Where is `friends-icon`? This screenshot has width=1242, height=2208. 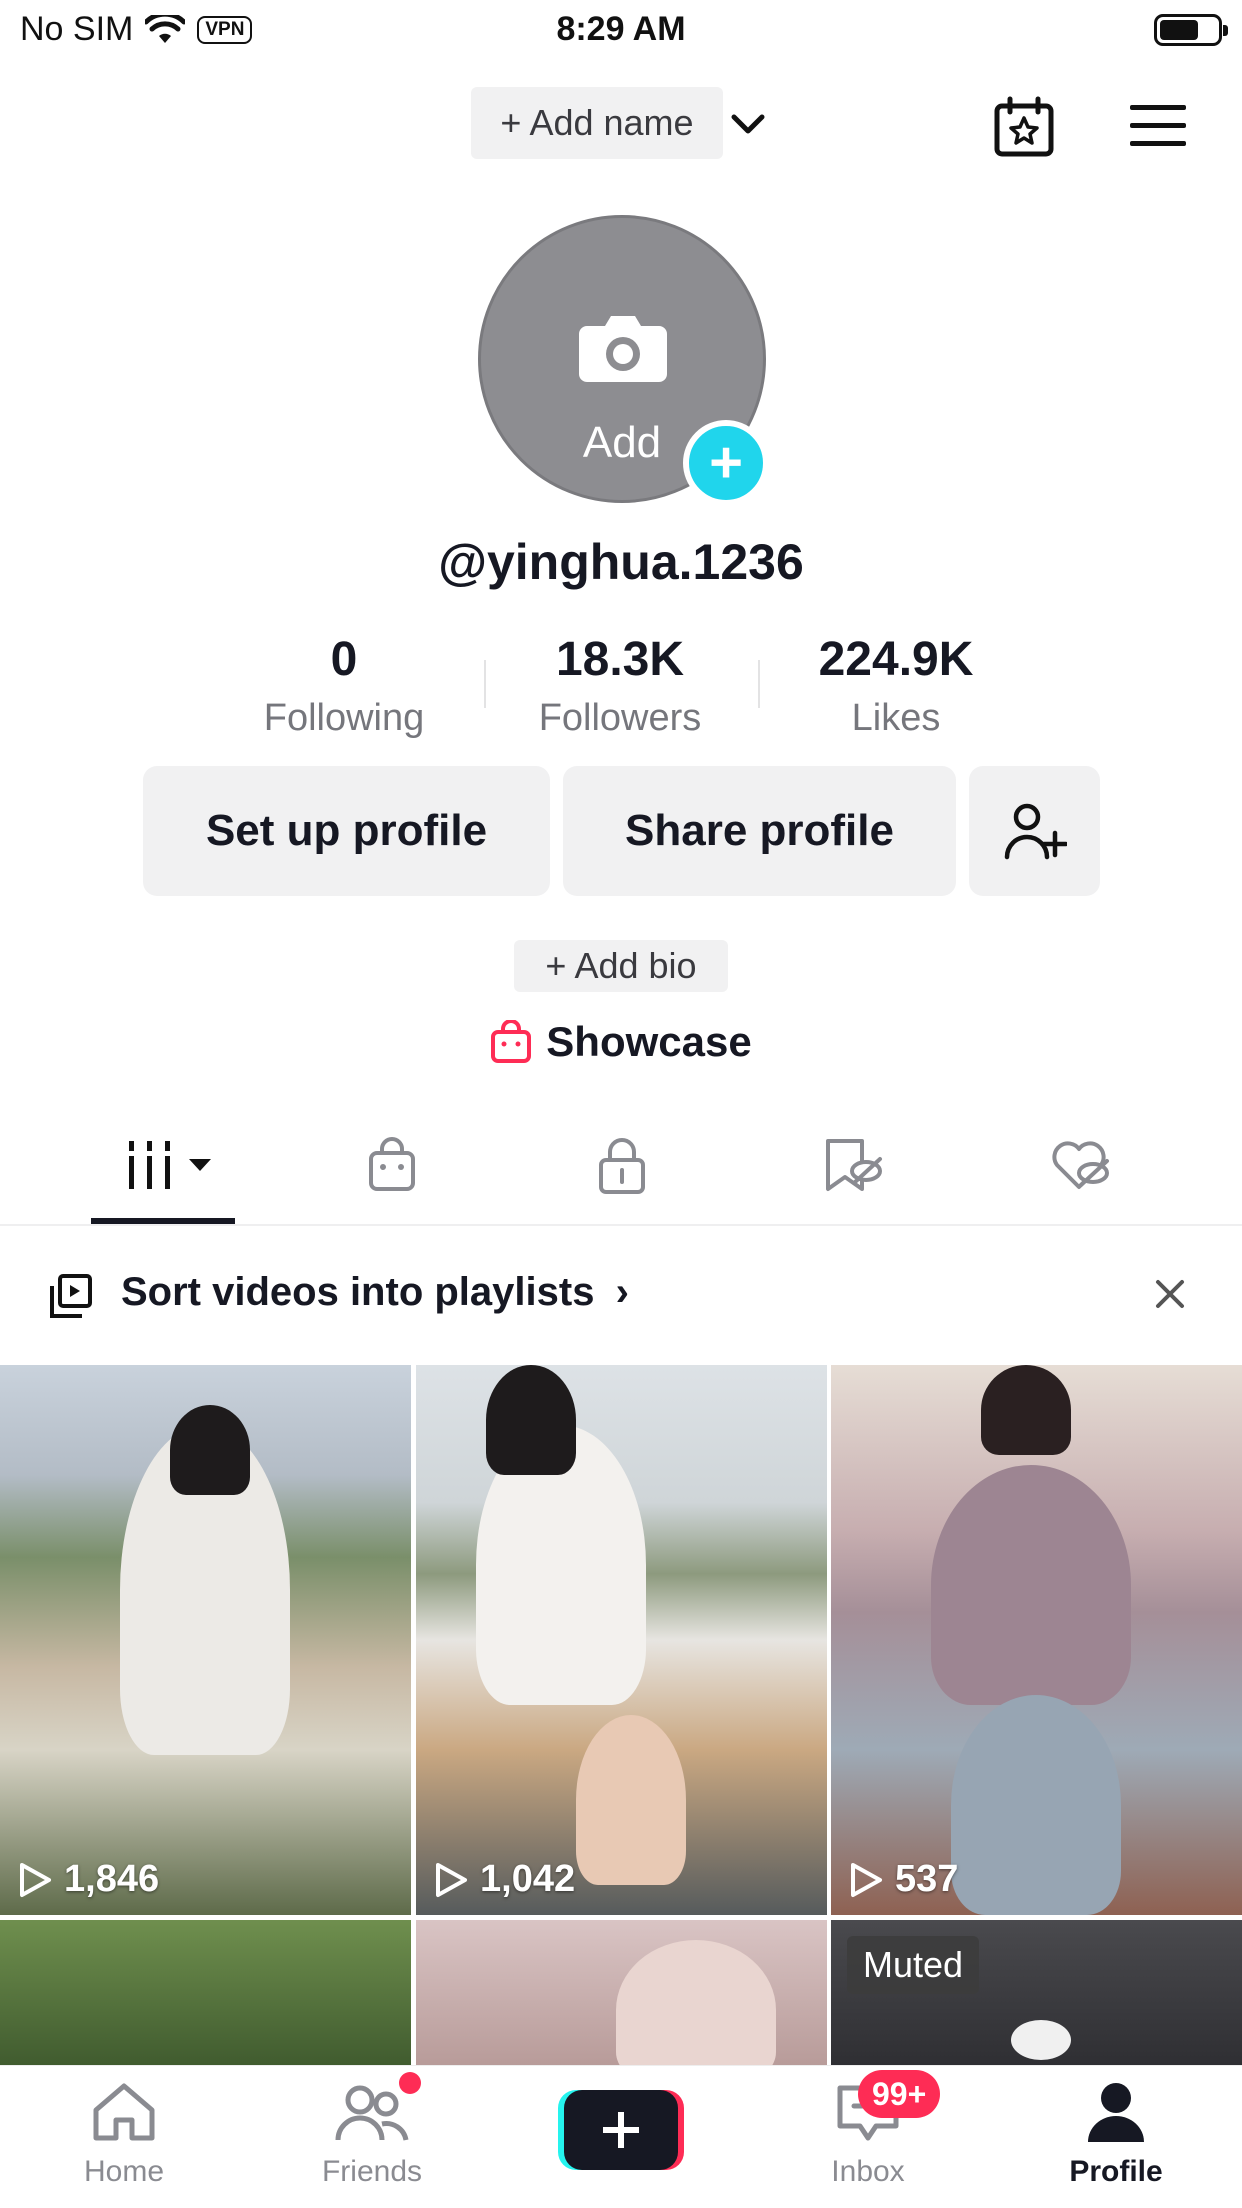 friends-icon is located at coordinates (372, 2113).